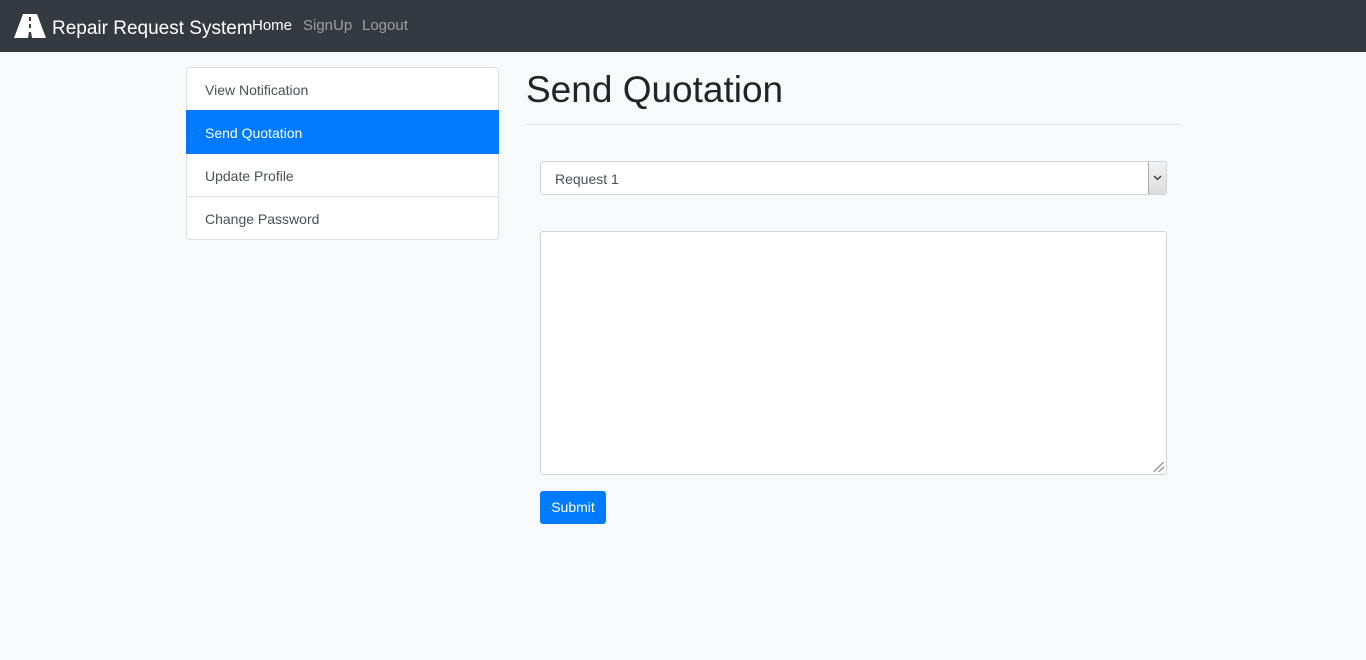 The image size is (1366, 660). Describe the element at coordinates (152, 28) in the screenshot. I see `brand-title: Repair Request System` at that location.